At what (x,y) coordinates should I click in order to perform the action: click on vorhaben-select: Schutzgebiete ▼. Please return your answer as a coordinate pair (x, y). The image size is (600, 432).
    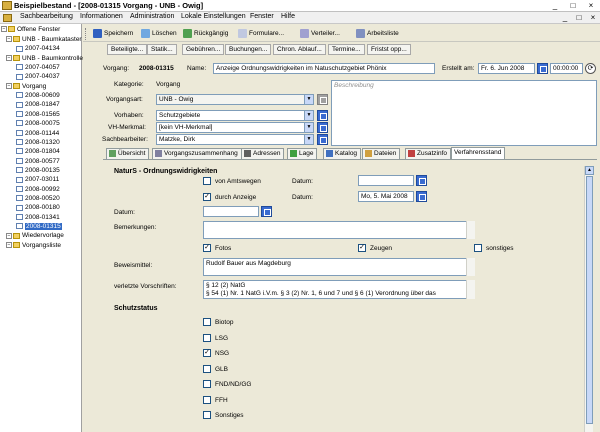
    Looking at the image, I should click on (235, 115).